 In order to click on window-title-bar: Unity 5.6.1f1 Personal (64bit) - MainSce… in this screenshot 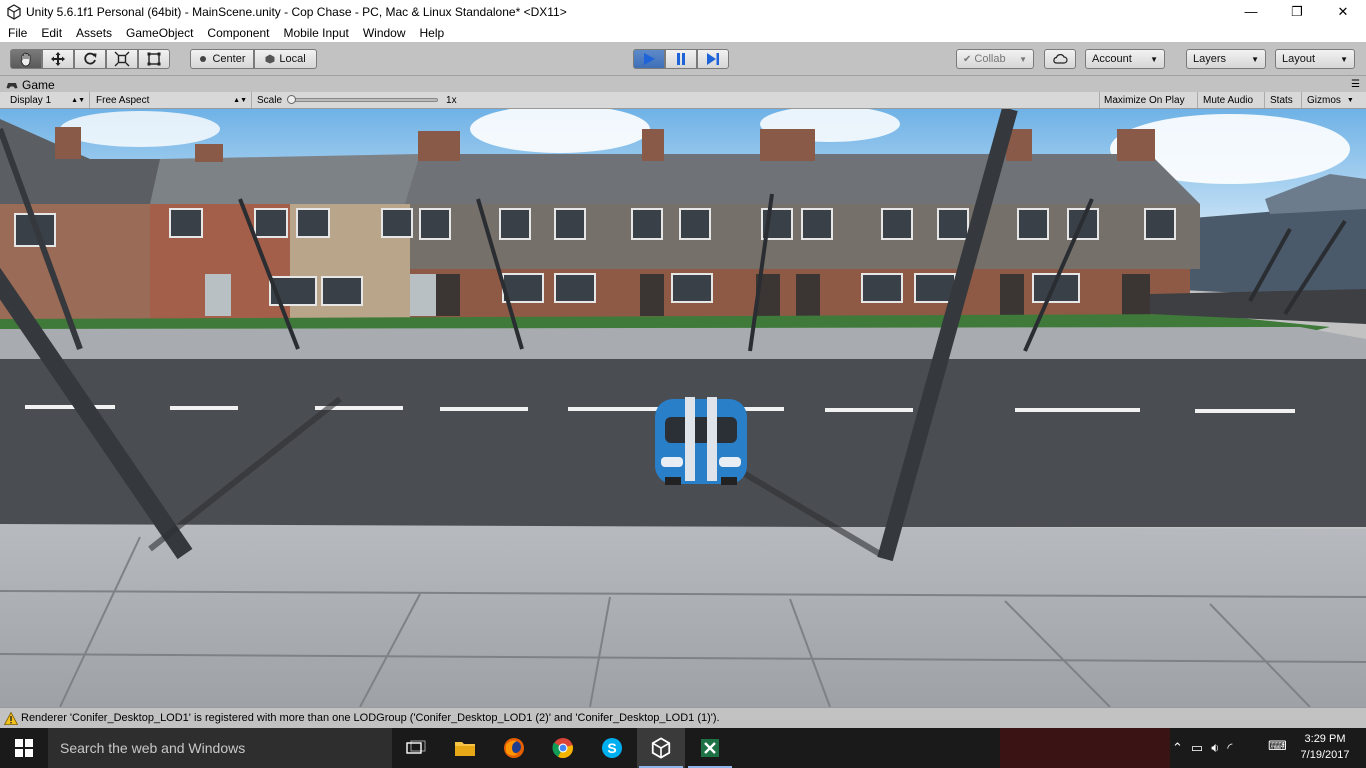, I will do `click(683, 11)`.